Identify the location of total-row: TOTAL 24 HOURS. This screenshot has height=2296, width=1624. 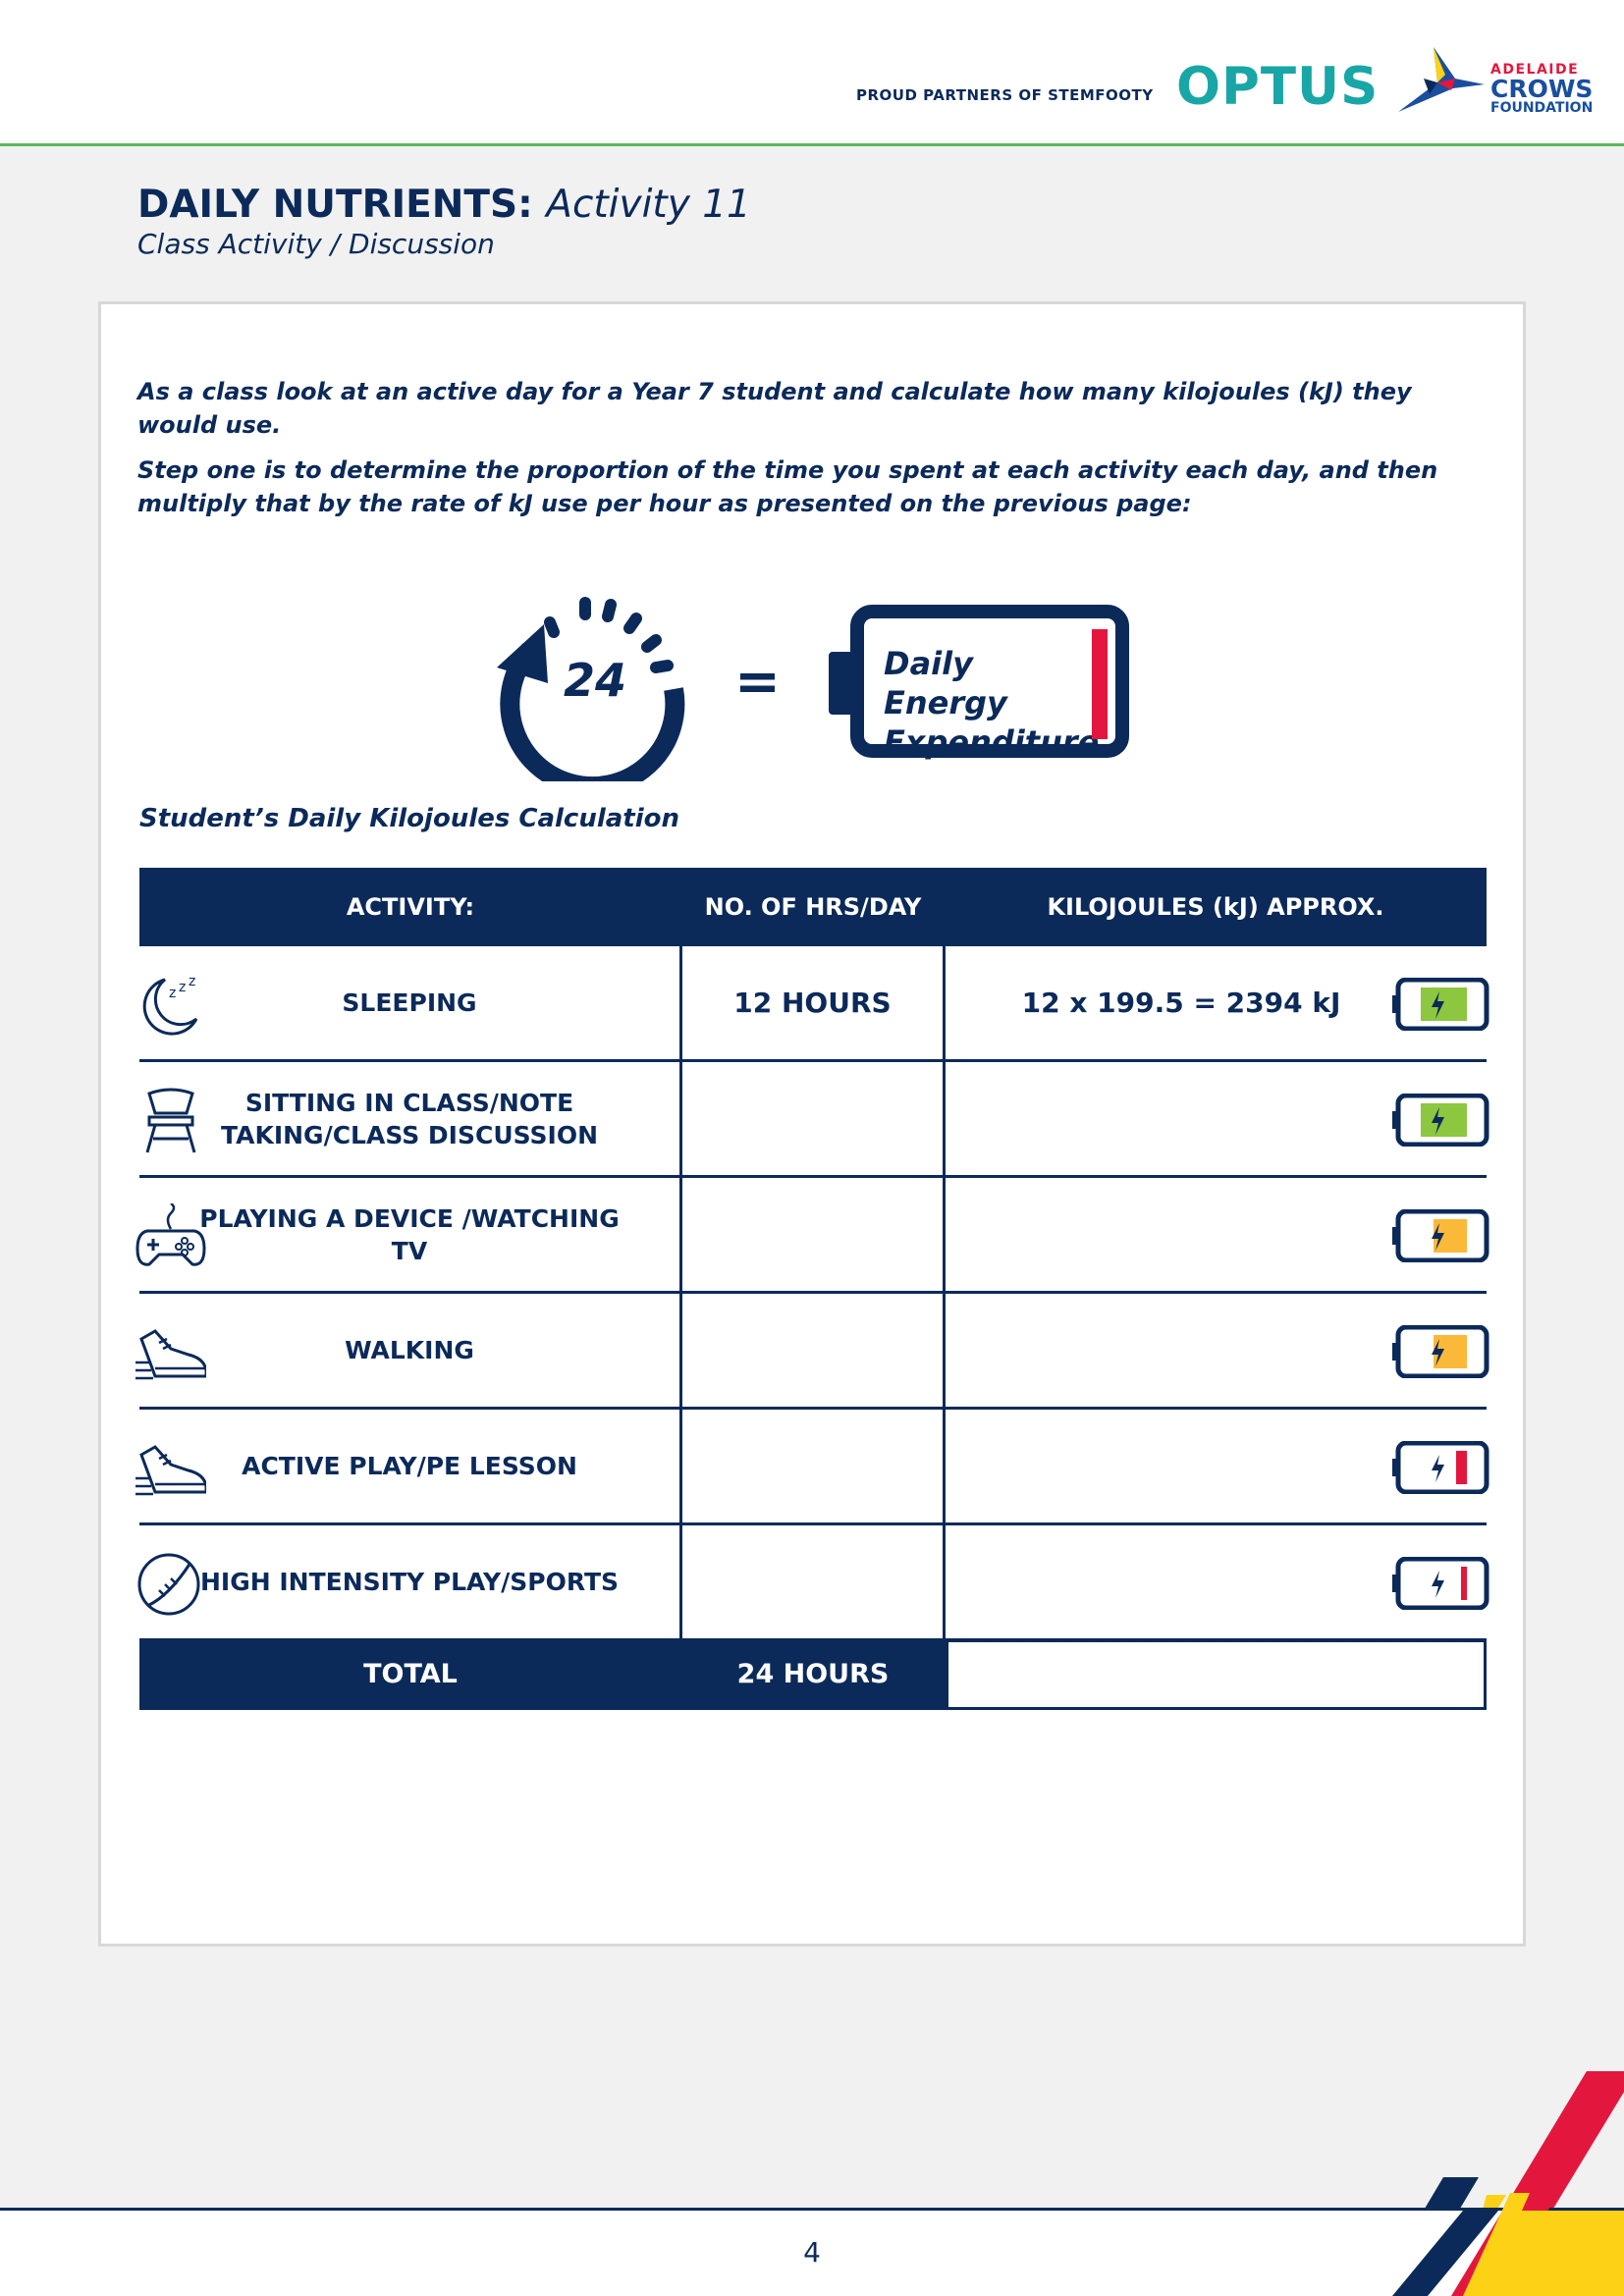
(813, 1674).